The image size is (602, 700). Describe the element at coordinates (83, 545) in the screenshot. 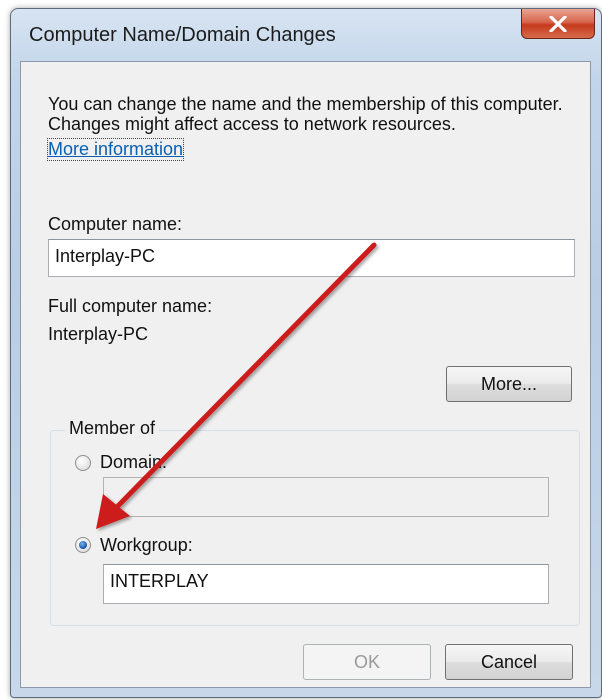

I see `workgroup-radio` at that location.